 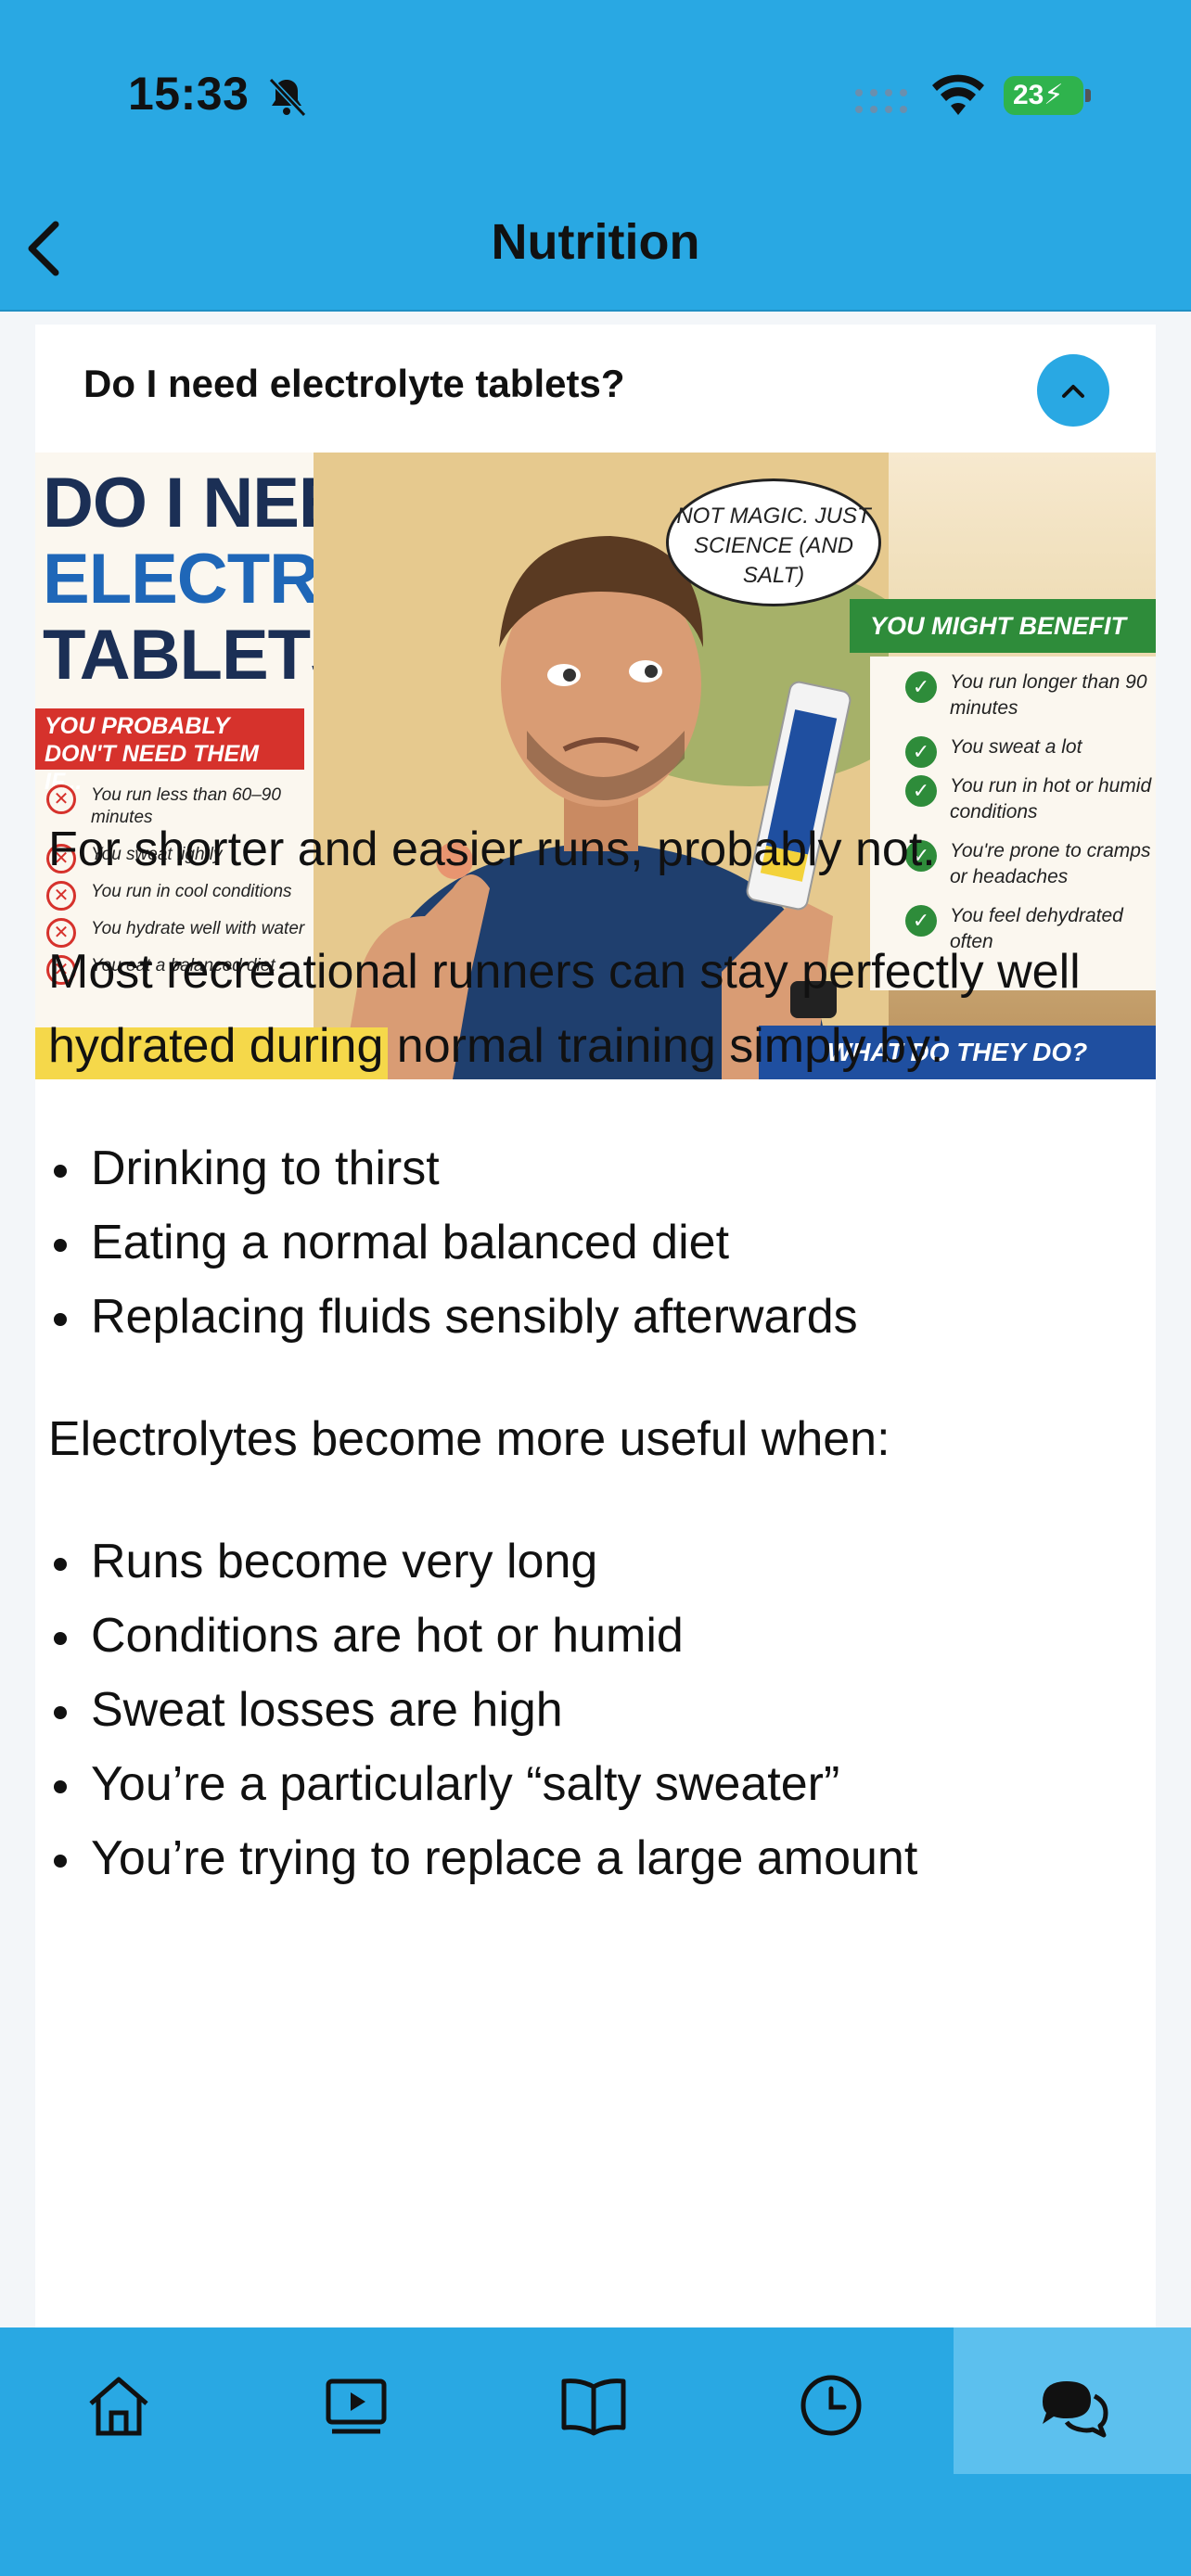 What do you see at coordinates (356, 2406) in the screenshot?
I see `video-icon` at bounding box center [356, 2406].